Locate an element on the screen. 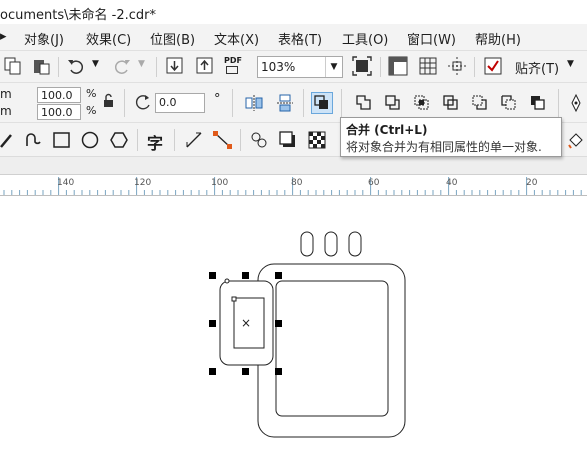 The width and height of the screenshot is (587, 455). weld-icon is located at coordinates (364, 103).